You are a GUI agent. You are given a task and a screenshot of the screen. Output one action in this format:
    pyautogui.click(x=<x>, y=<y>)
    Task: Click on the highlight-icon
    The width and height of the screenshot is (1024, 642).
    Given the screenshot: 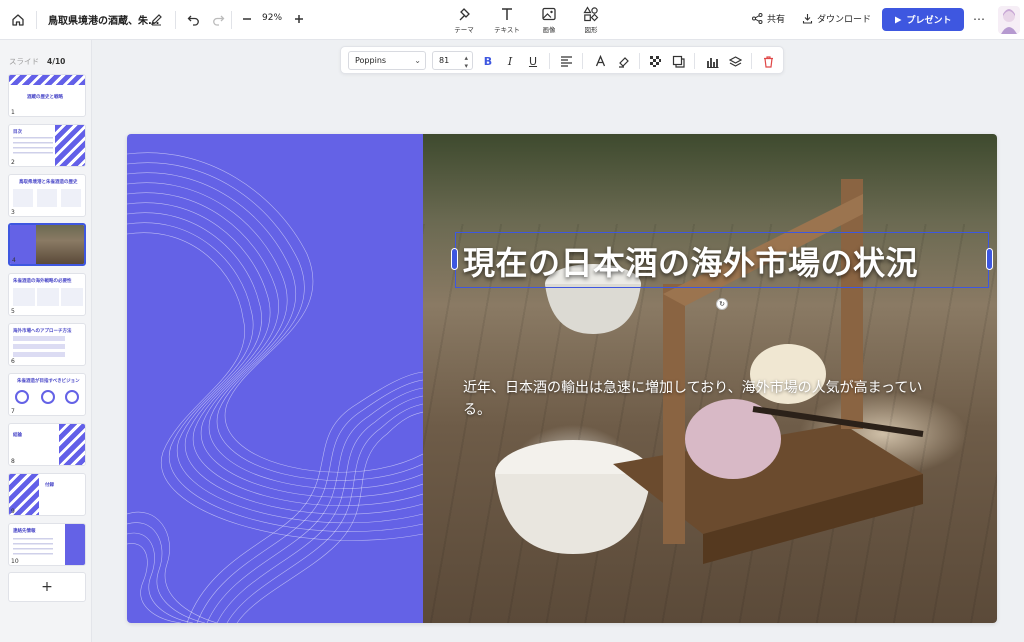 What is the action you would take?
    pyautogui.click(x=623, y=61)
    